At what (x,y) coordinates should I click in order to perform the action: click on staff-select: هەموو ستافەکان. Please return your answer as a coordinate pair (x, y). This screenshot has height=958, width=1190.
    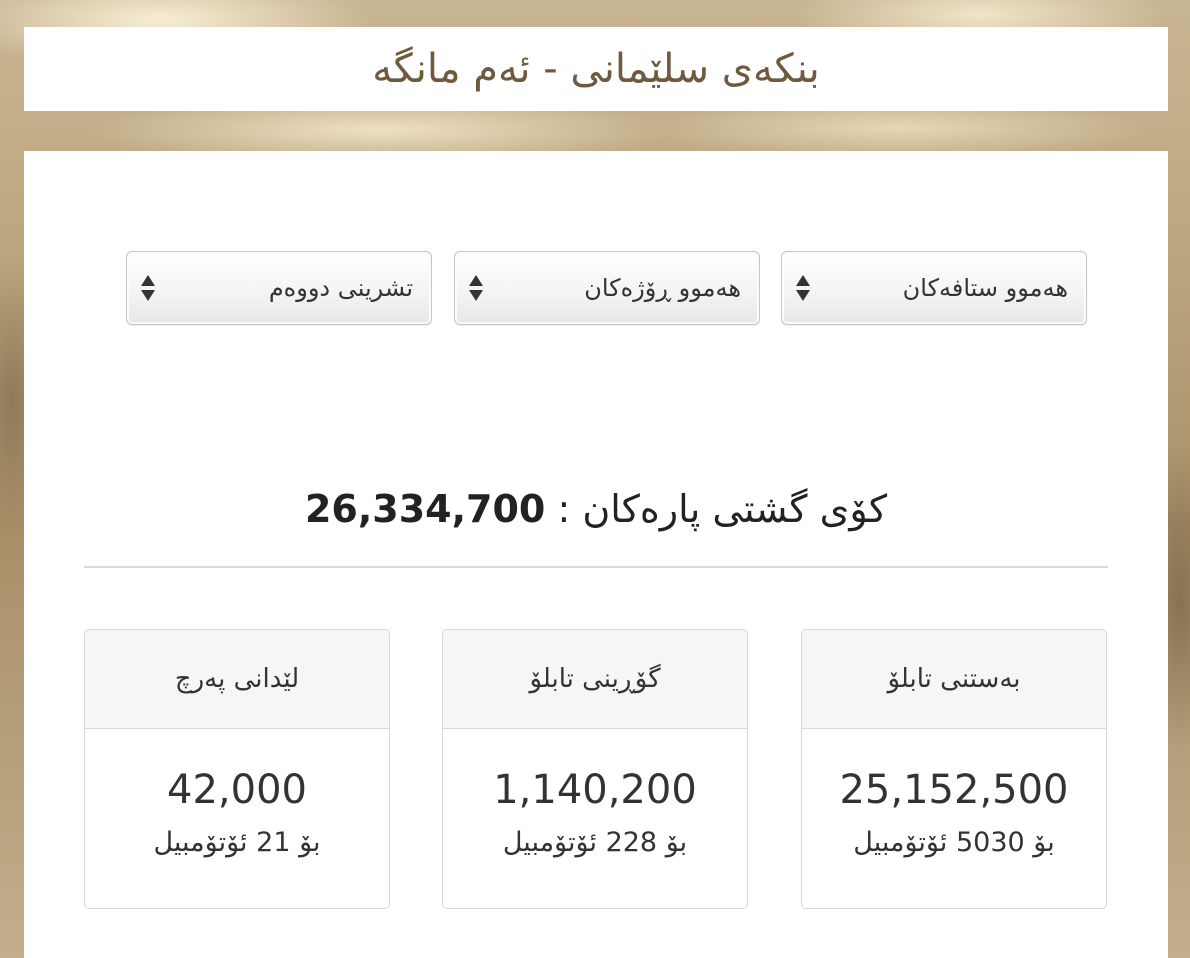
    Looking at the image, I should click on (934, 288).